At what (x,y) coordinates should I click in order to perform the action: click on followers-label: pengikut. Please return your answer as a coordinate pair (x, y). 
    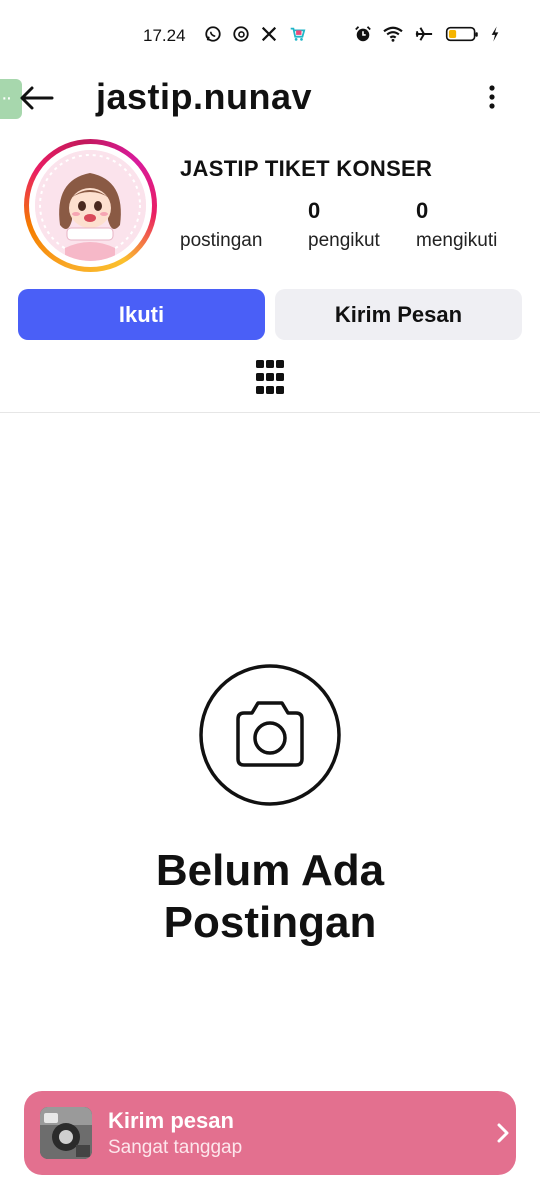
    Looking at the image, I should click on (344, 240).